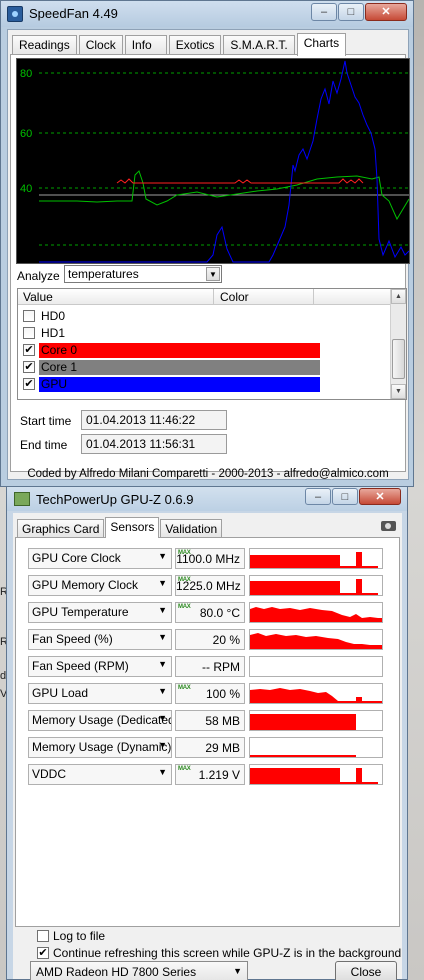 The height and width of the screenshot is (980, 424). What do you see at coordinates (53, 316) in the screenshot?
I see `list-item-label: HD0` at bounding box center [53, 316].